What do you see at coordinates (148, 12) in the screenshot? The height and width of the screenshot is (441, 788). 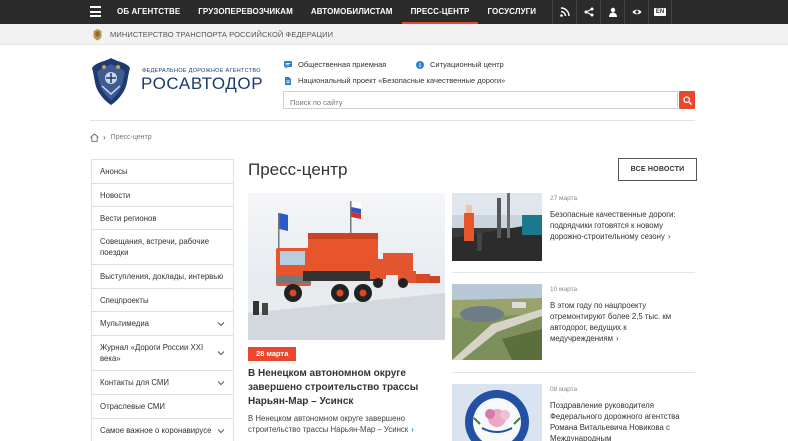 I see `nav-about: ОБ АГЕНТСТВЕ` at bounding box center [148, 12].